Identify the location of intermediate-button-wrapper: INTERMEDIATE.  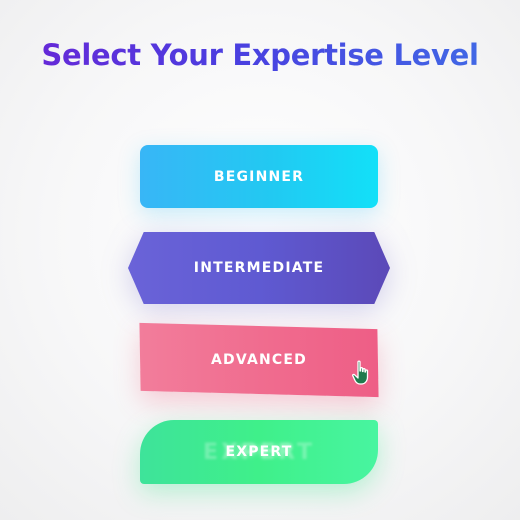
(259, 268).